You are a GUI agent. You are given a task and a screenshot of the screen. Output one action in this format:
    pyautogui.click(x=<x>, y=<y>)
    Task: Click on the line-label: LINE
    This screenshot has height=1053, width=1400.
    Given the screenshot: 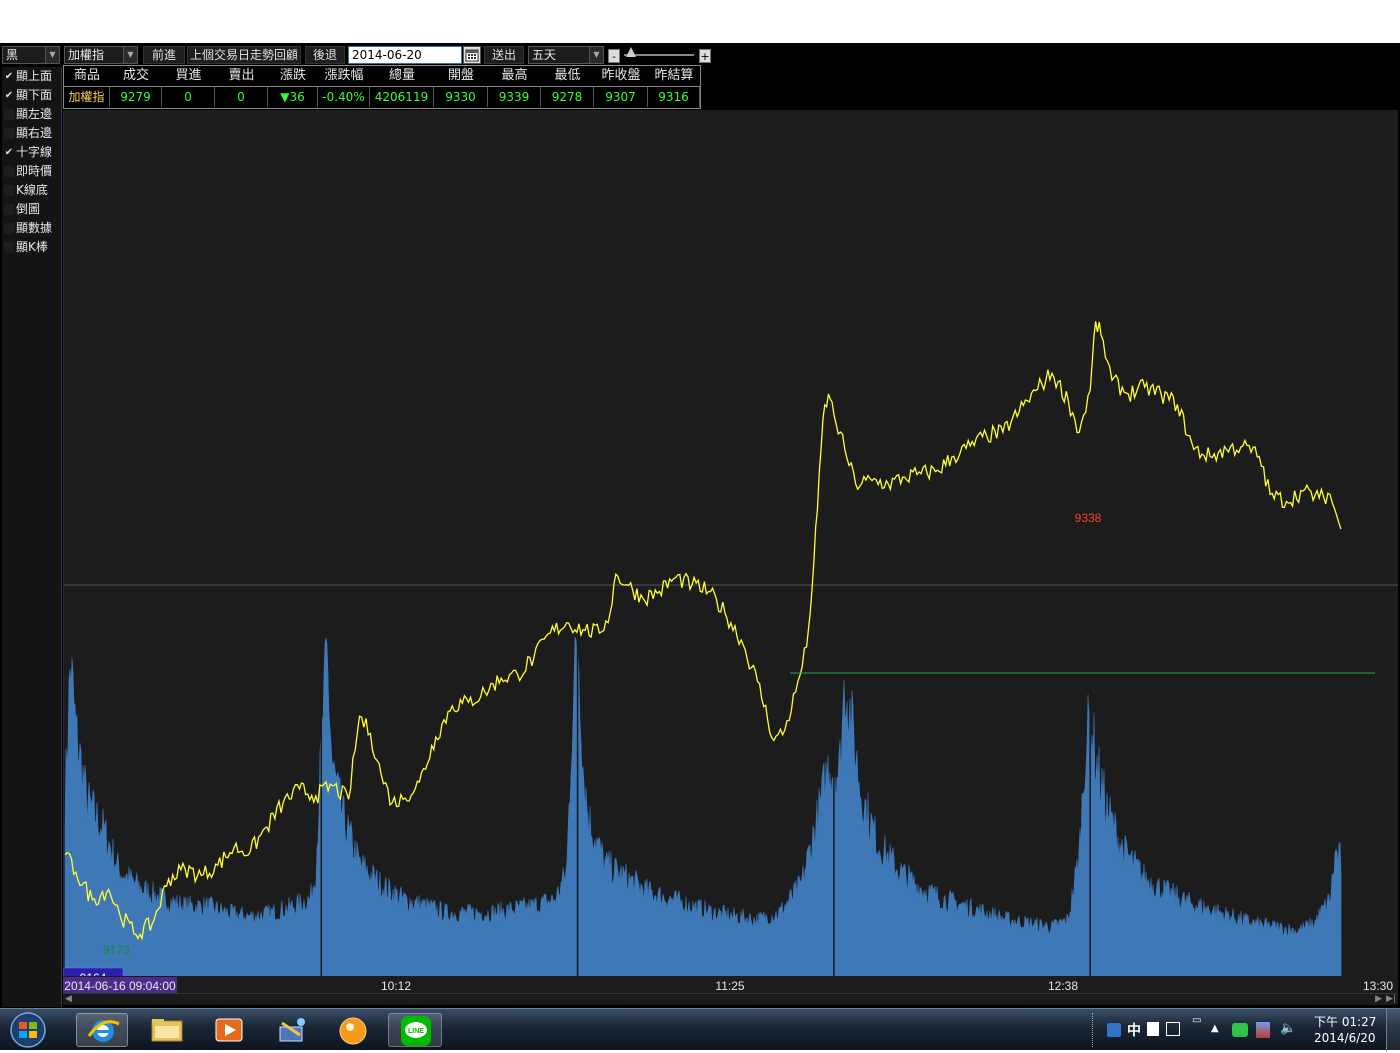 What is the action you would take?
    pyautogui.click(x=416, y=1031)
    